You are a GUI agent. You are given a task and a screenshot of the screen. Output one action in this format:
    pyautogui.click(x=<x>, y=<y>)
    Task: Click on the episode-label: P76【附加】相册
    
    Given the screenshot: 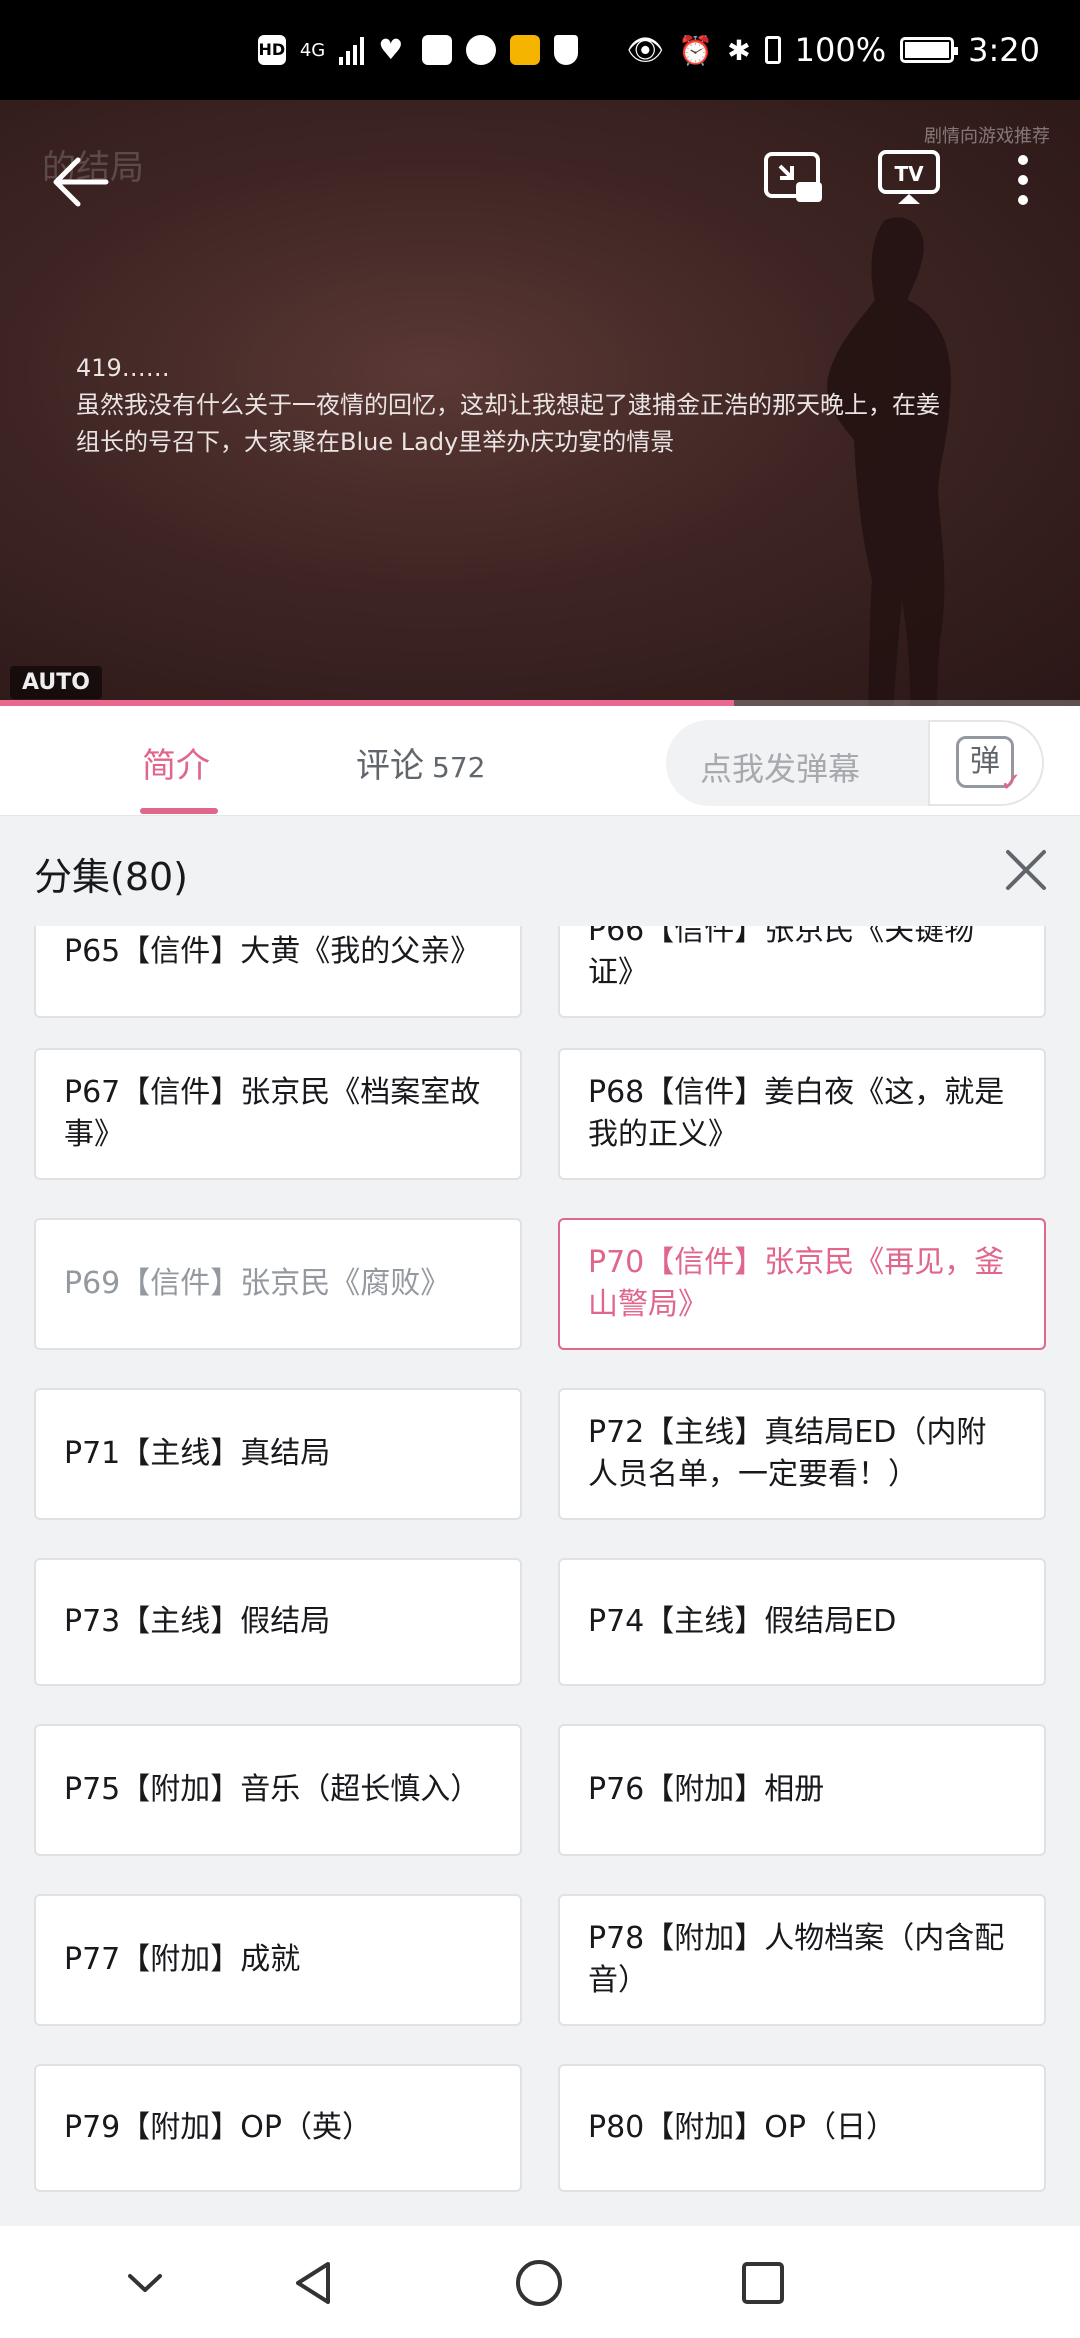 What is the action you would take?
    pyautogui.click(x=706, y=1789)
    